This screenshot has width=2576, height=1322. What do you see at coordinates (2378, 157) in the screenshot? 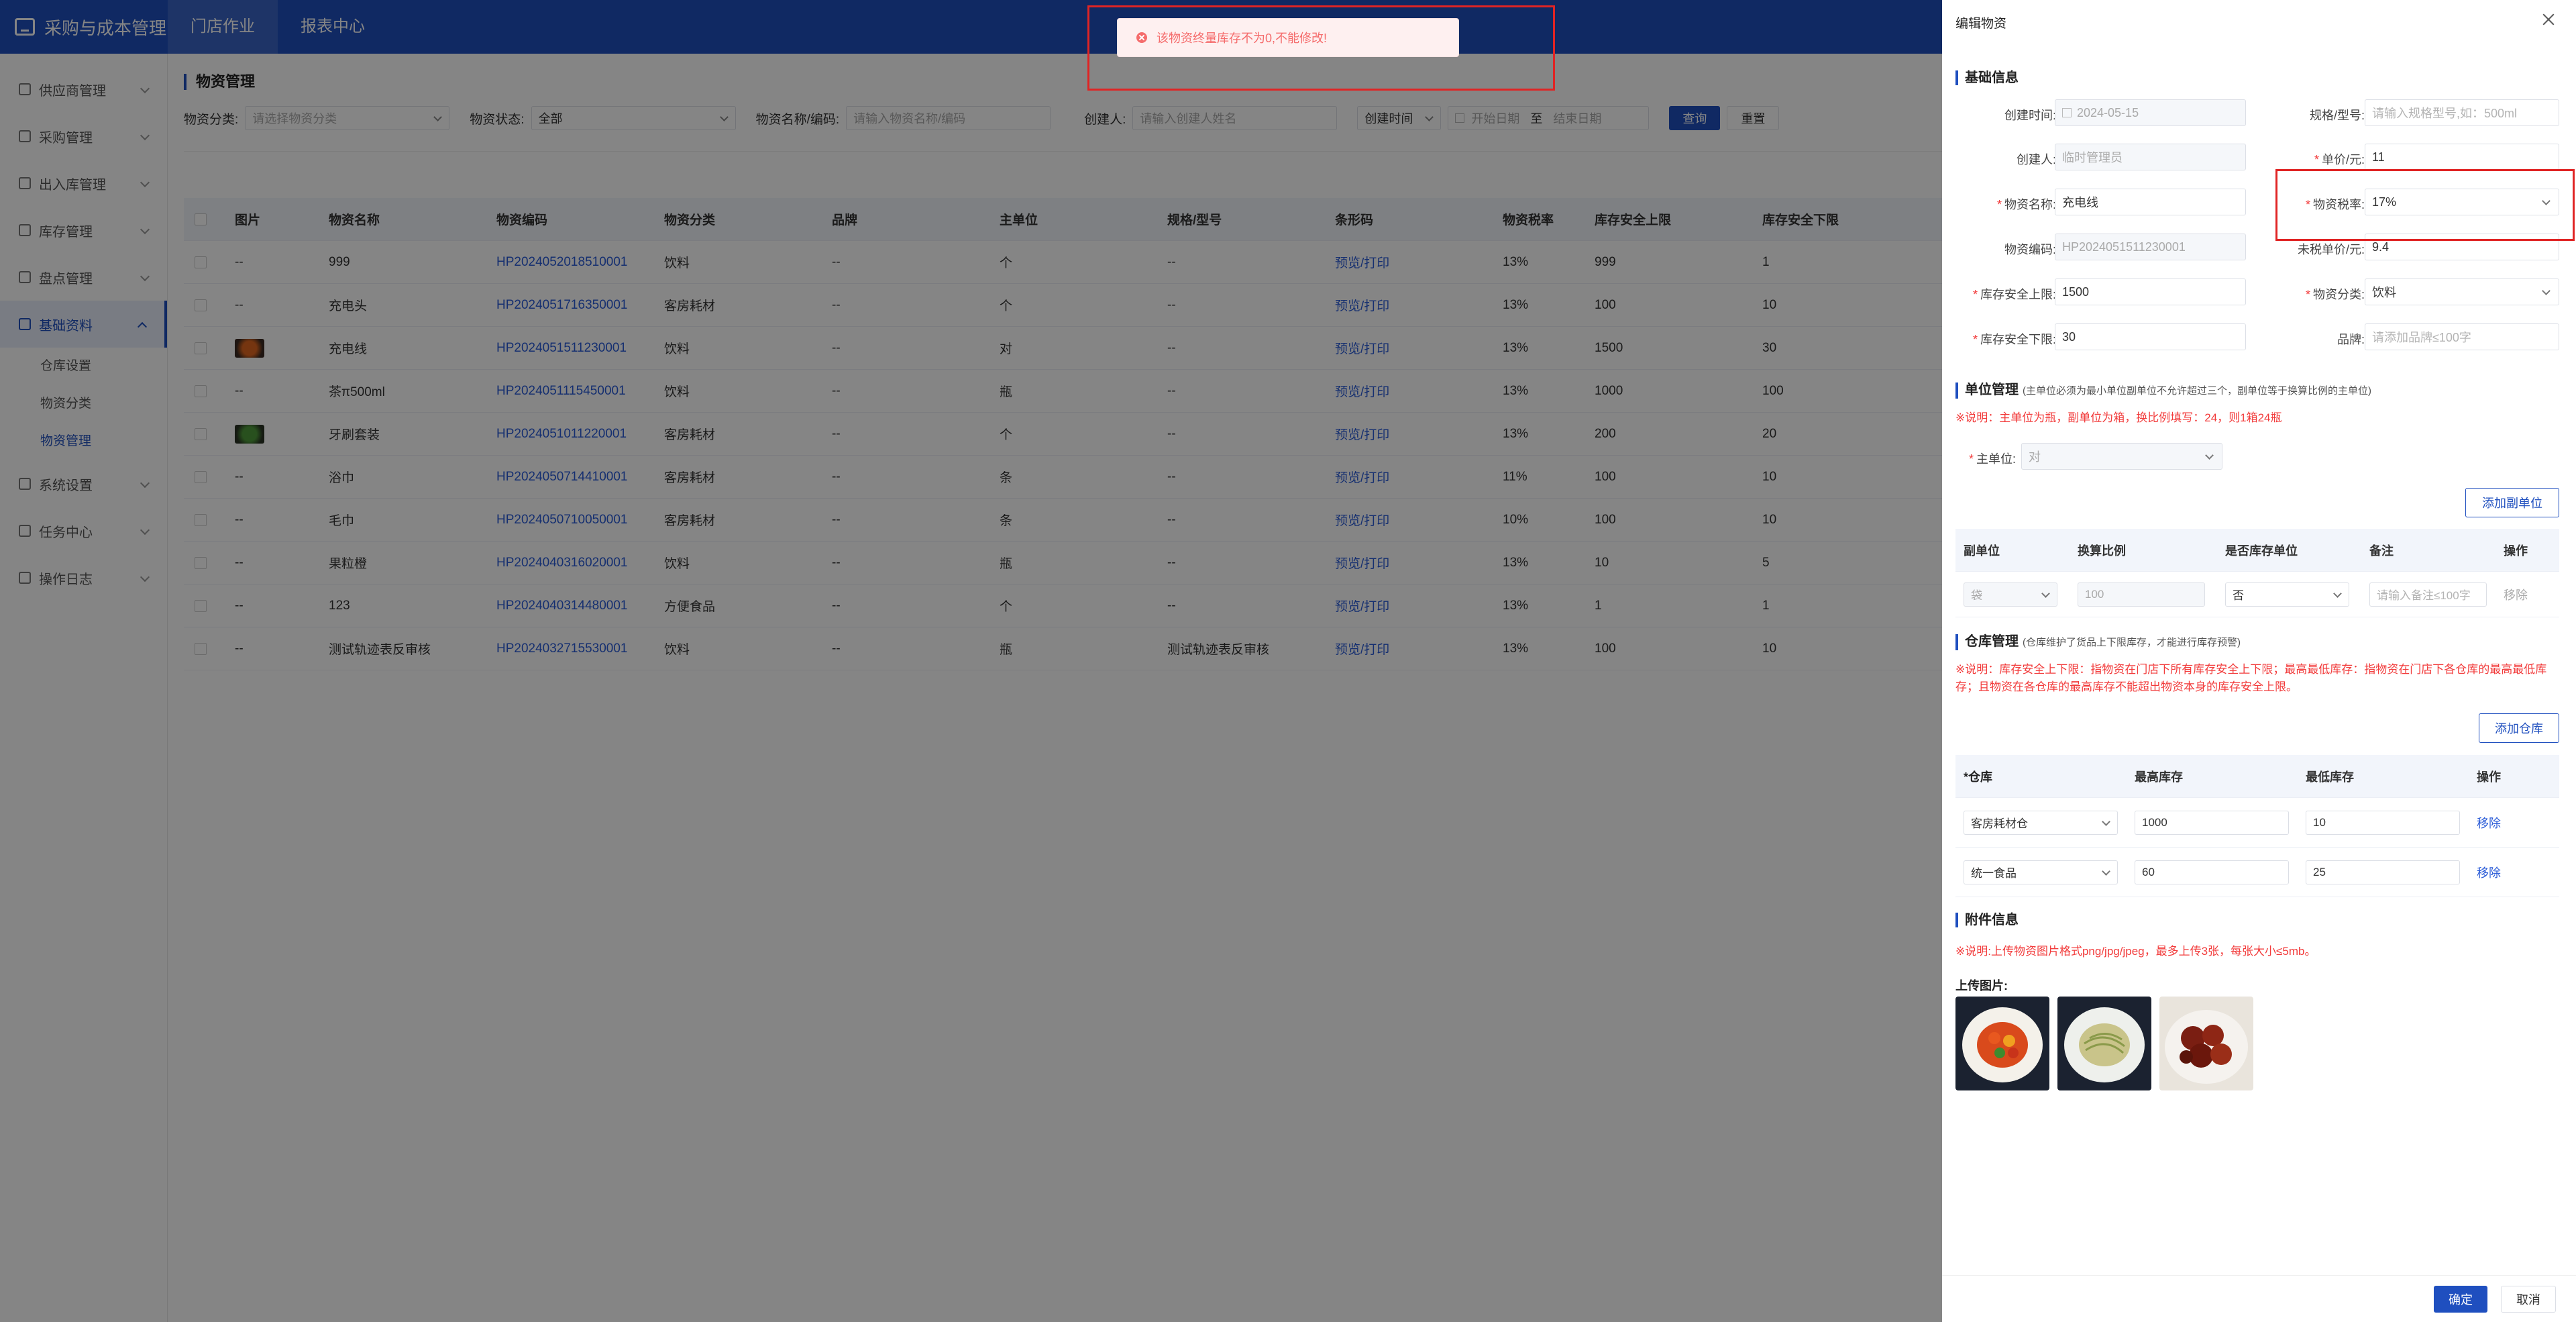
I see `price-value: 11` at bounding box center [2378, 157].